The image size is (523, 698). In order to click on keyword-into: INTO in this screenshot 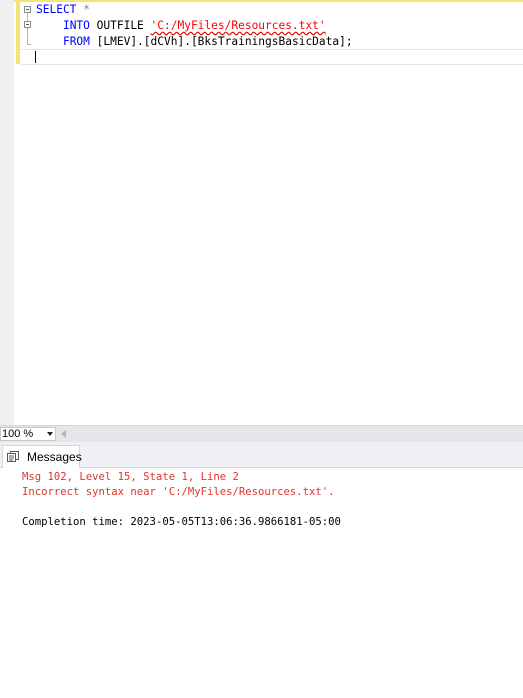, I will do `click(76, 25)`.